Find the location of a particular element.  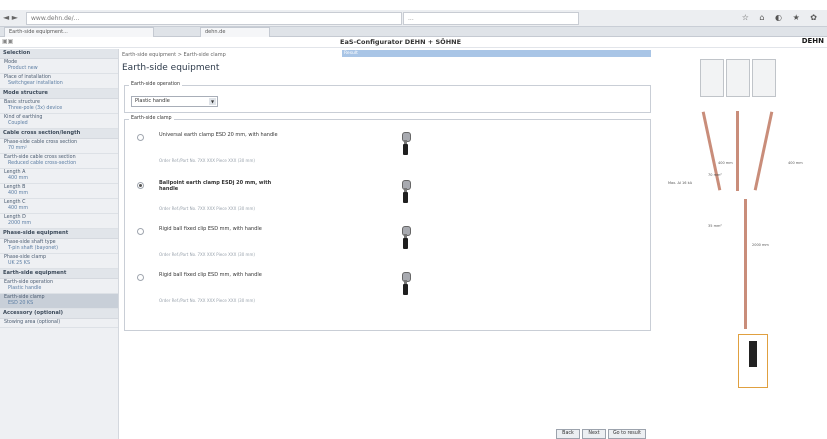

sidebar-item-value: 2000 mm is located at coordinates (20, 223).